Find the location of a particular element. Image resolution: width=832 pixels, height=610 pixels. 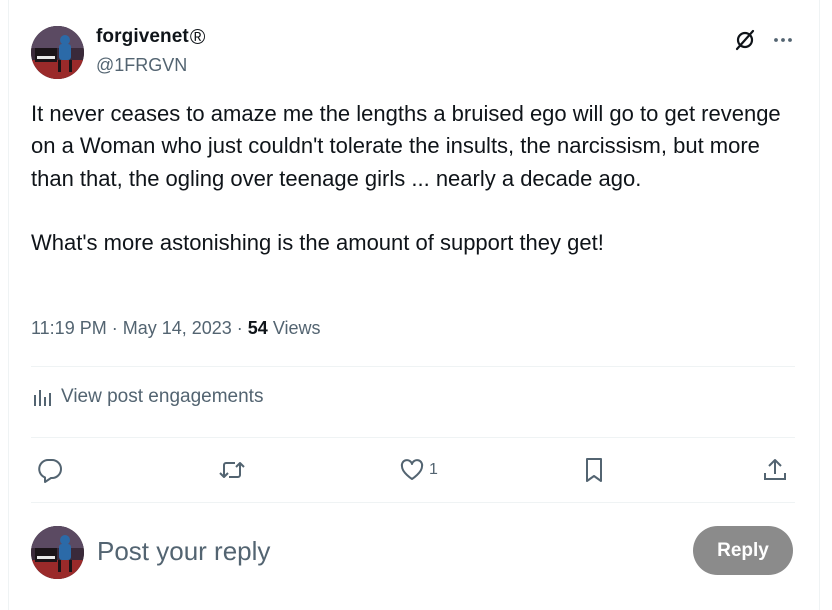

author-name-row: forgivenet ® is located at coordinates (150, 37).